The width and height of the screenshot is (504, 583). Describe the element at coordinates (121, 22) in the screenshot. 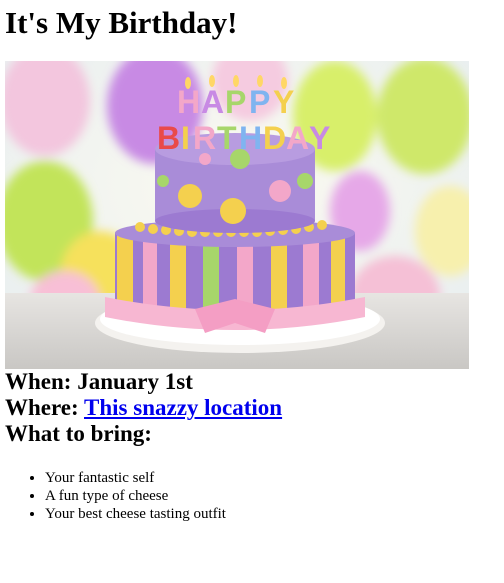

I see `page-title: It's My Birthday!` at that location.